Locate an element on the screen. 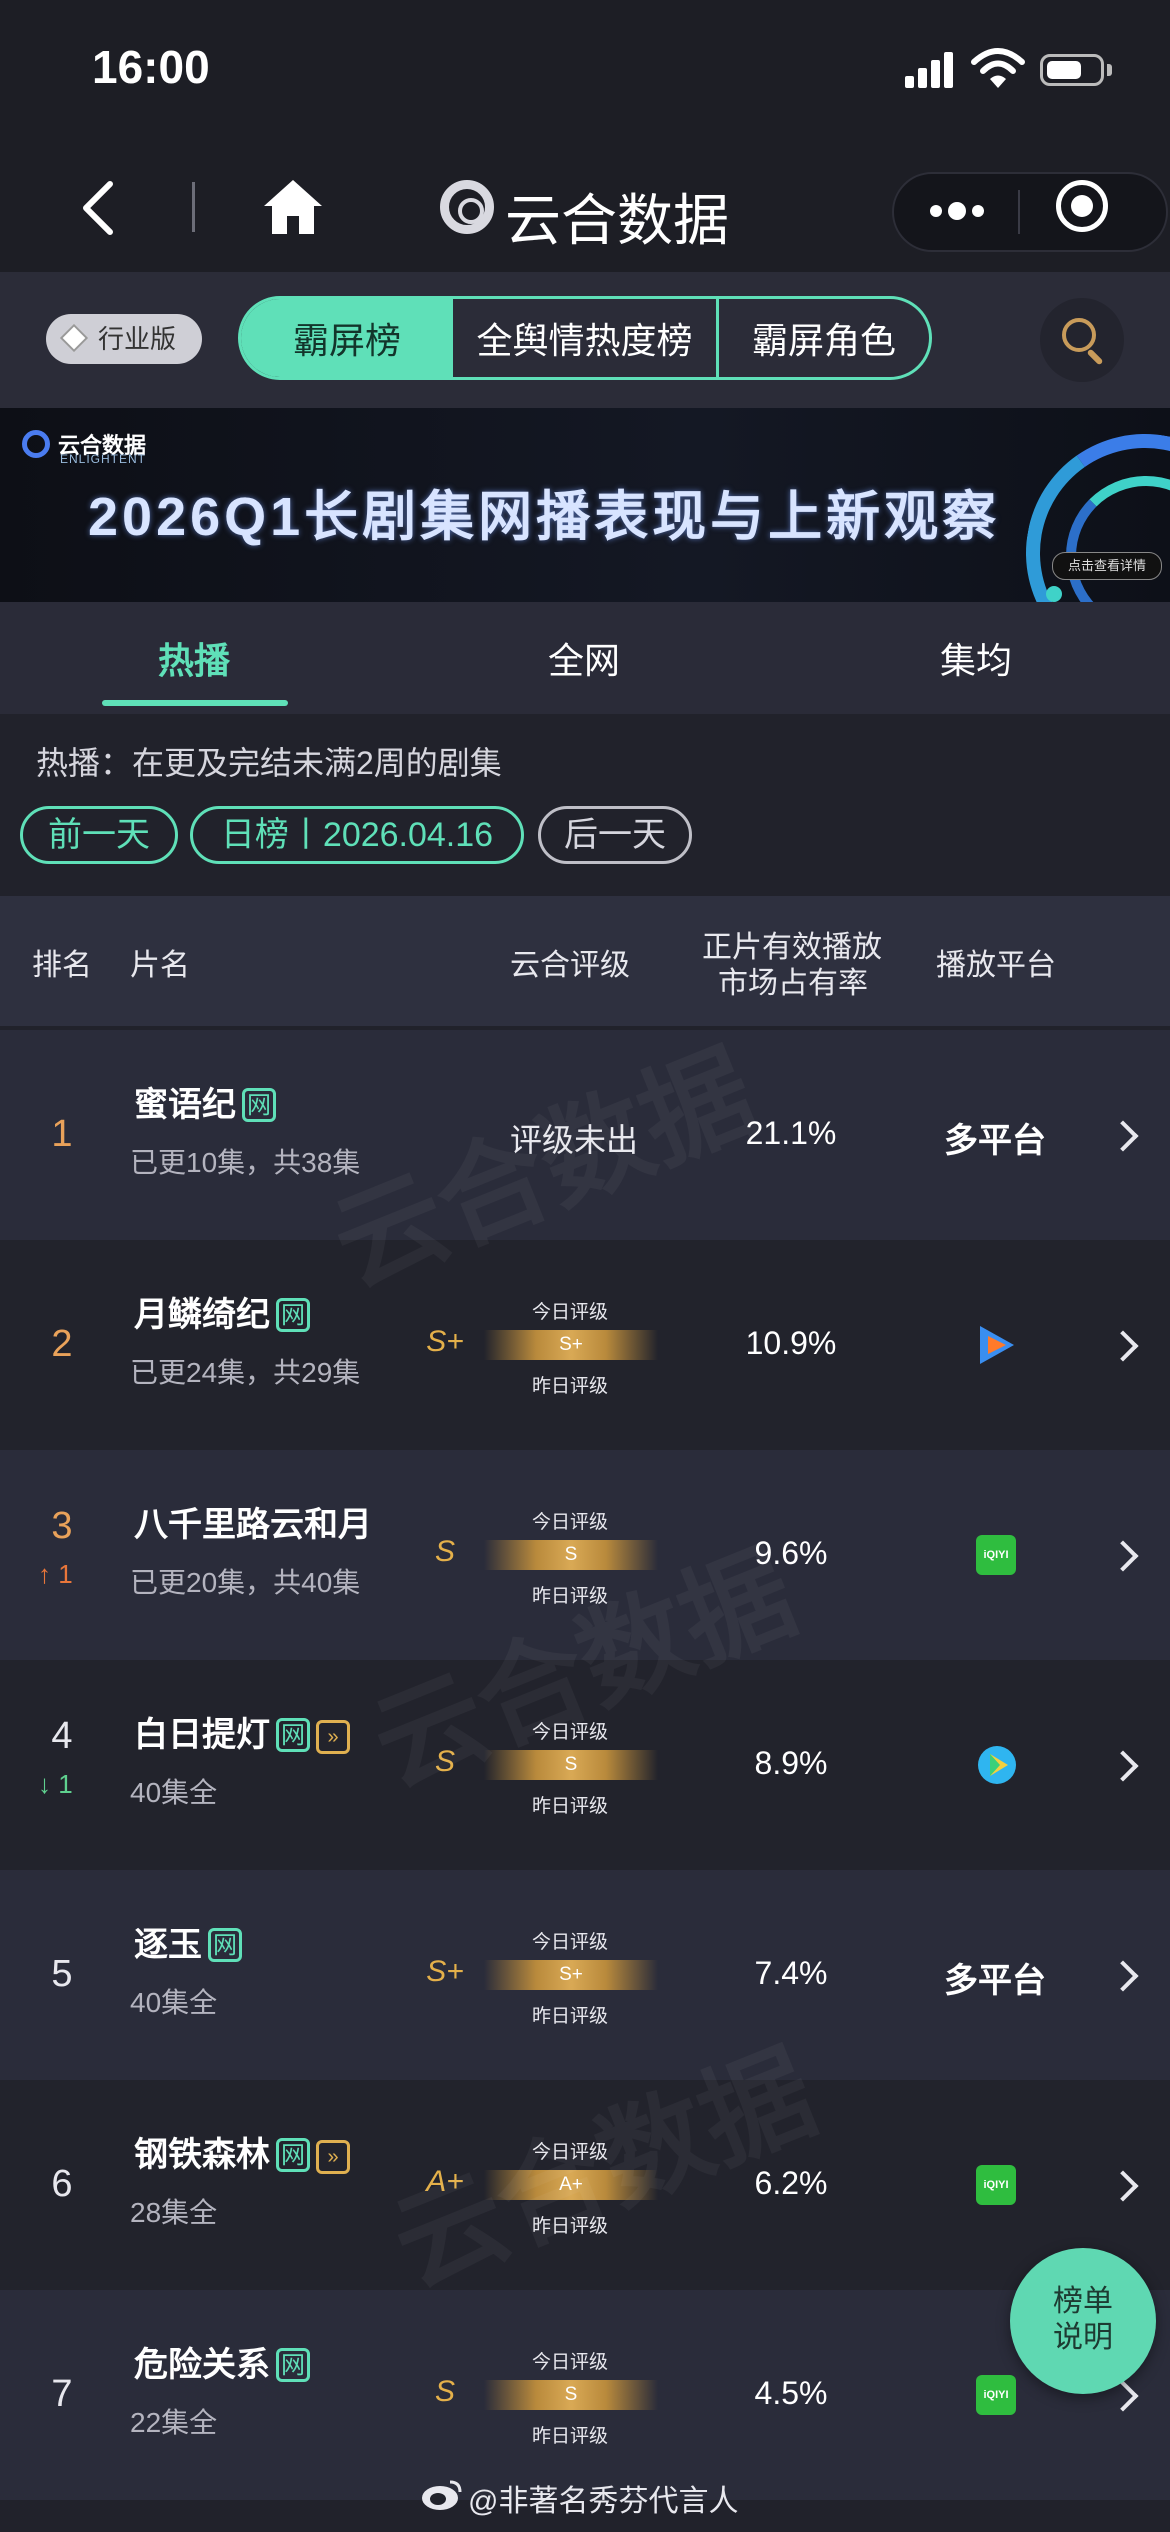 This screenshot has height=2532, width=1170. prev-day-button: 前一天 is located at coordinates (99, 835).